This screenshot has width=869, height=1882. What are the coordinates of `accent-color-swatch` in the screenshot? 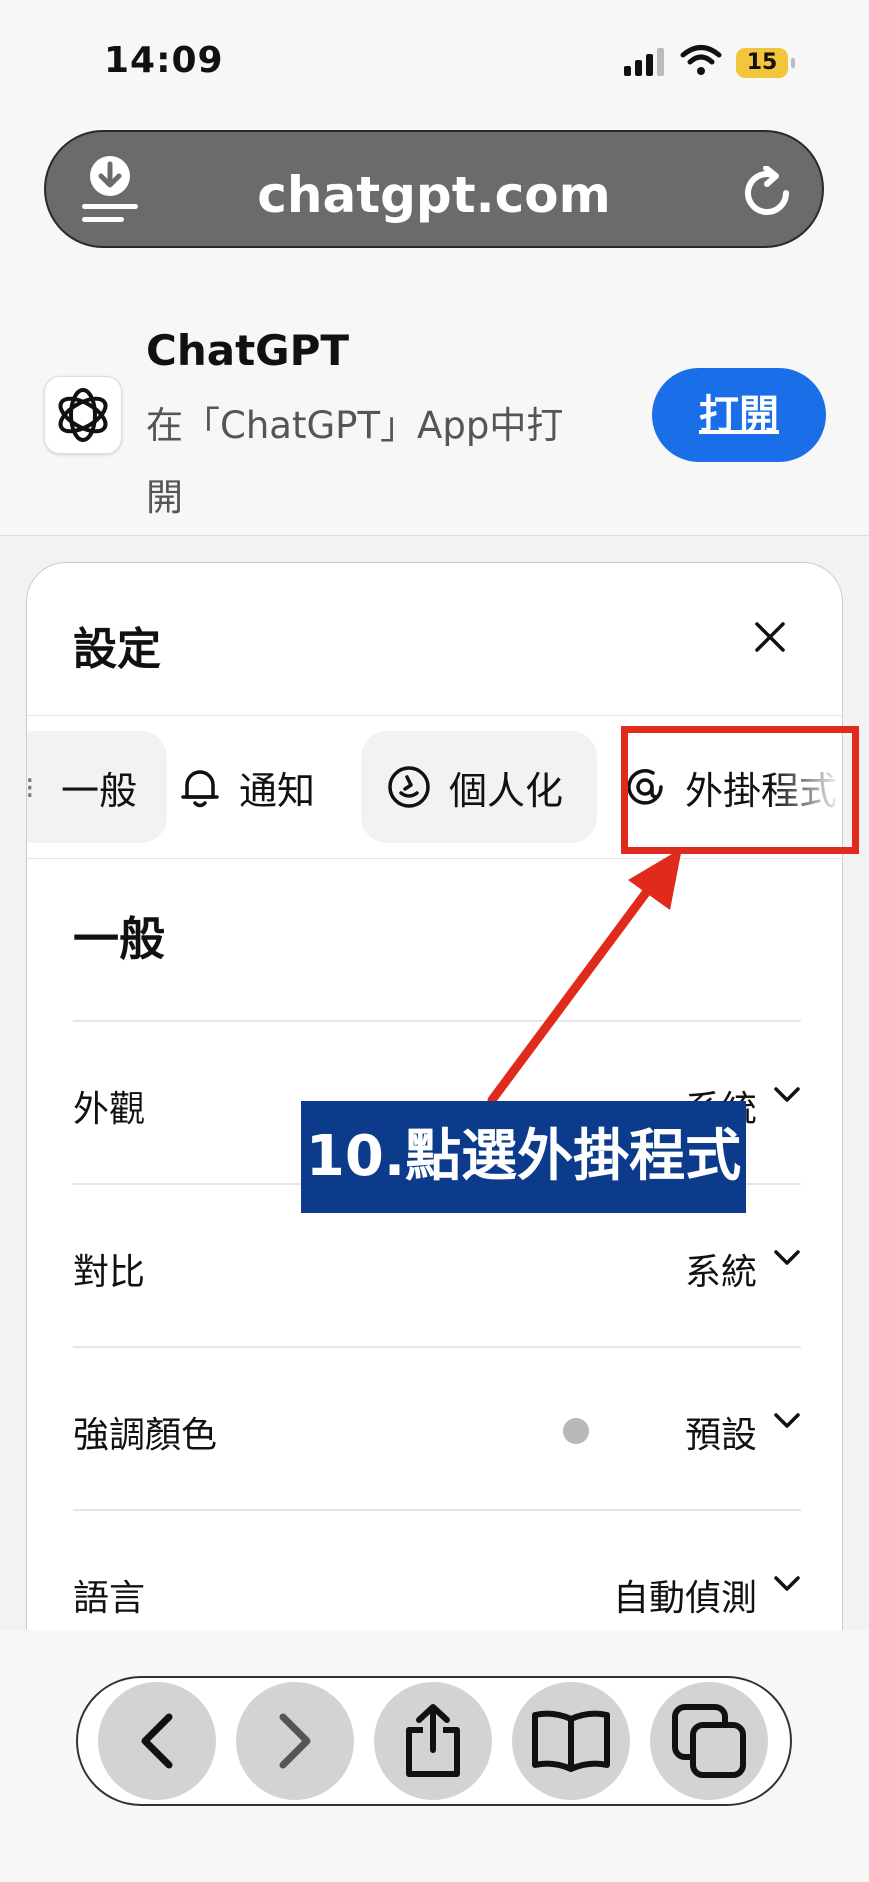 It's located at (576, 1431).